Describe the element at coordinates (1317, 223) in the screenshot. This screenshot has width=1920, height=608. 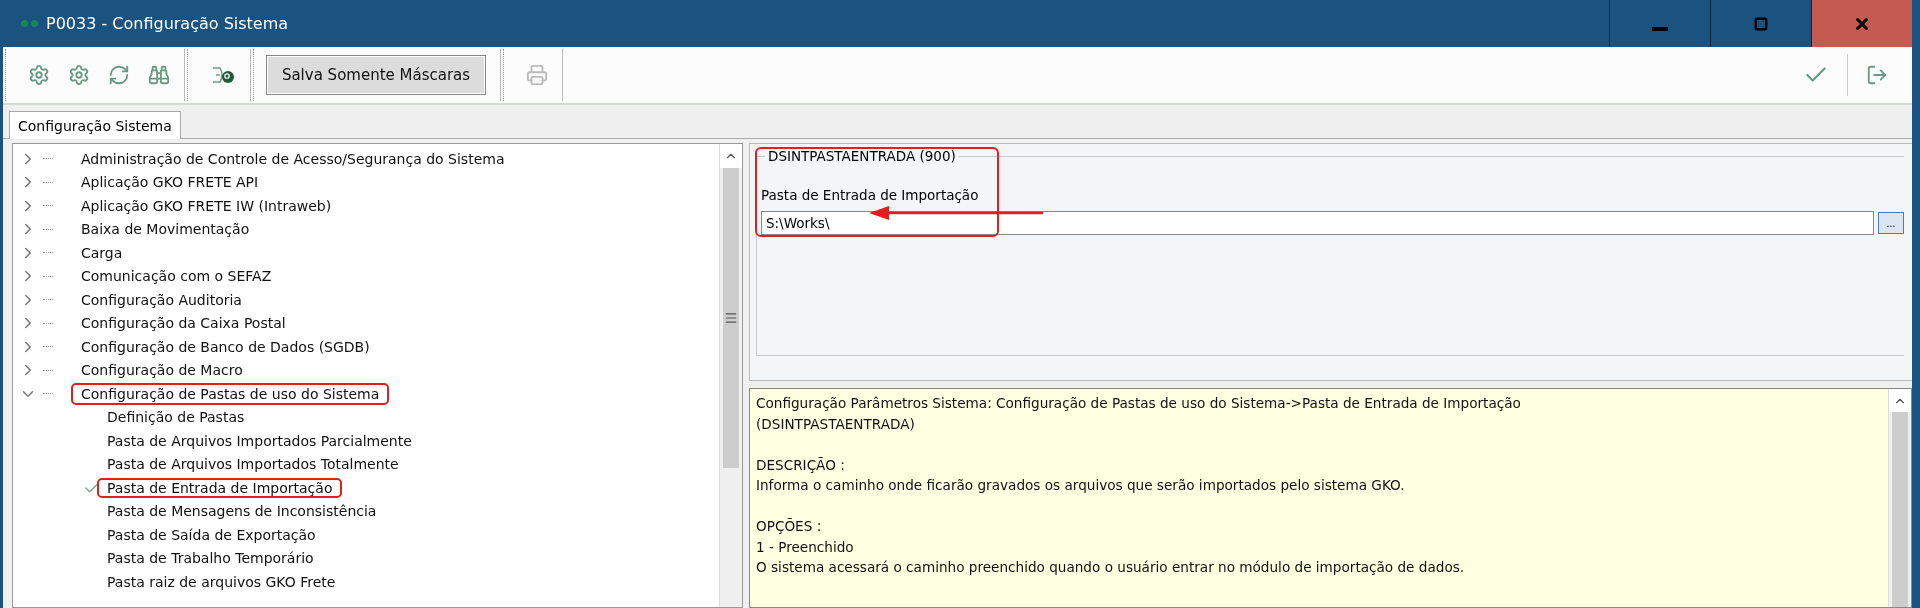
I see `input-field: S:\Works\` at that location.